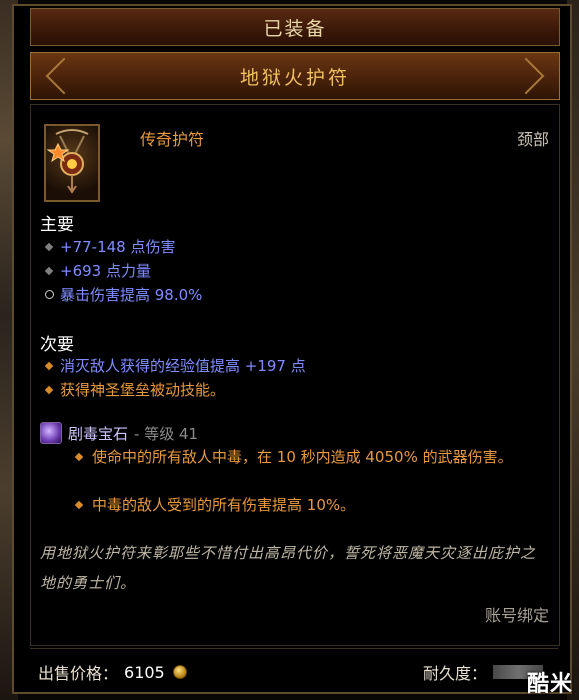  I want to click on sell-price: 出售价格： 6105, so click(112, 672).